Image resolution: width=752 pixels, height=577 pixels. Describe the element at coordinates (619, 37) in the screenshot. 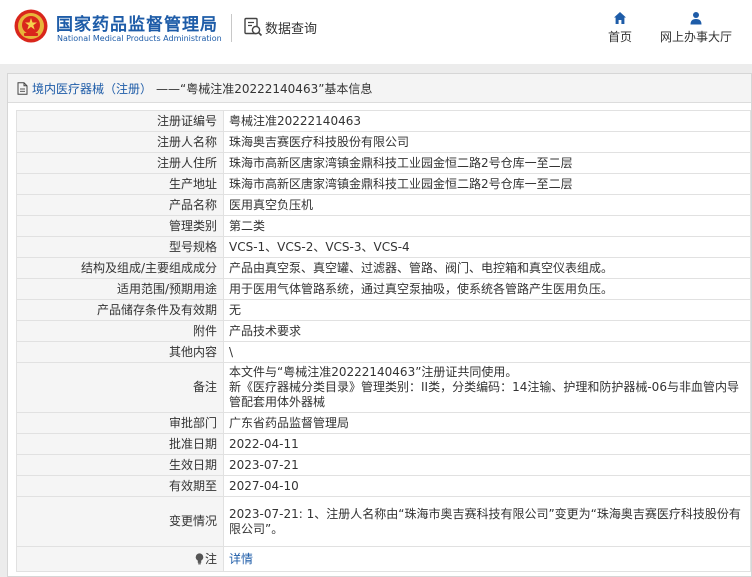

I see `nav-home-label: 首页` at that location.